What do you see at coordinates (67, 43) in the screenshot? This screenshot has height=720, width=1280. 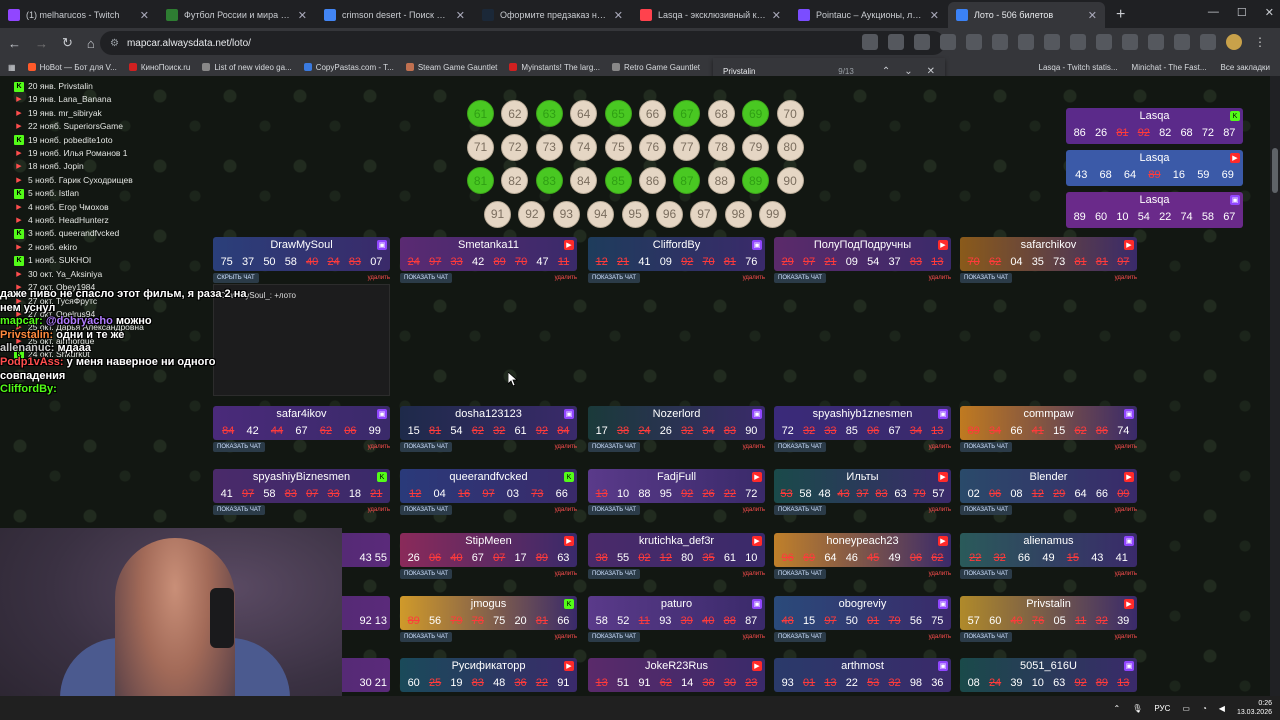 I see `reload-icon: ↻` at bounding box center [67, 43].